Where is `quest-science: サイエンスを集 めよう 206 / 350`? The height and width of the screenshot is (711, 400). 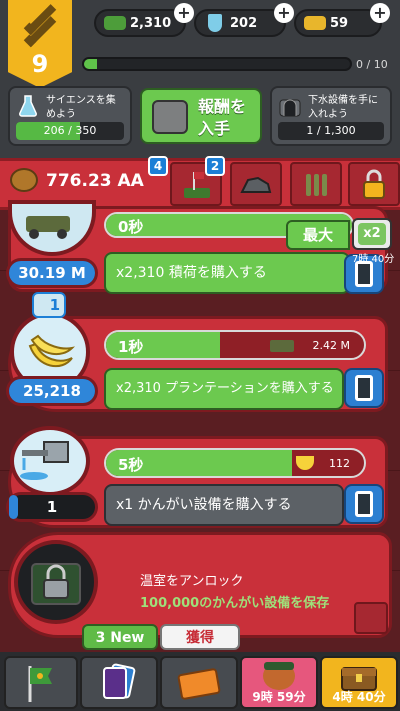
quest-science: サイエンスを集 めよう 206 / 350 is located at coordinates (70, 116).